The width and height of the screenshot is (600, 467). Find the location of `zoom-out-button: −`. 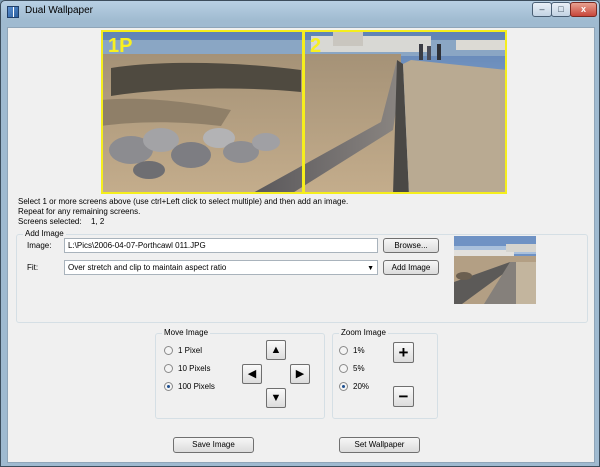

zoom-out-button: − is located at coordinates (403, 396).